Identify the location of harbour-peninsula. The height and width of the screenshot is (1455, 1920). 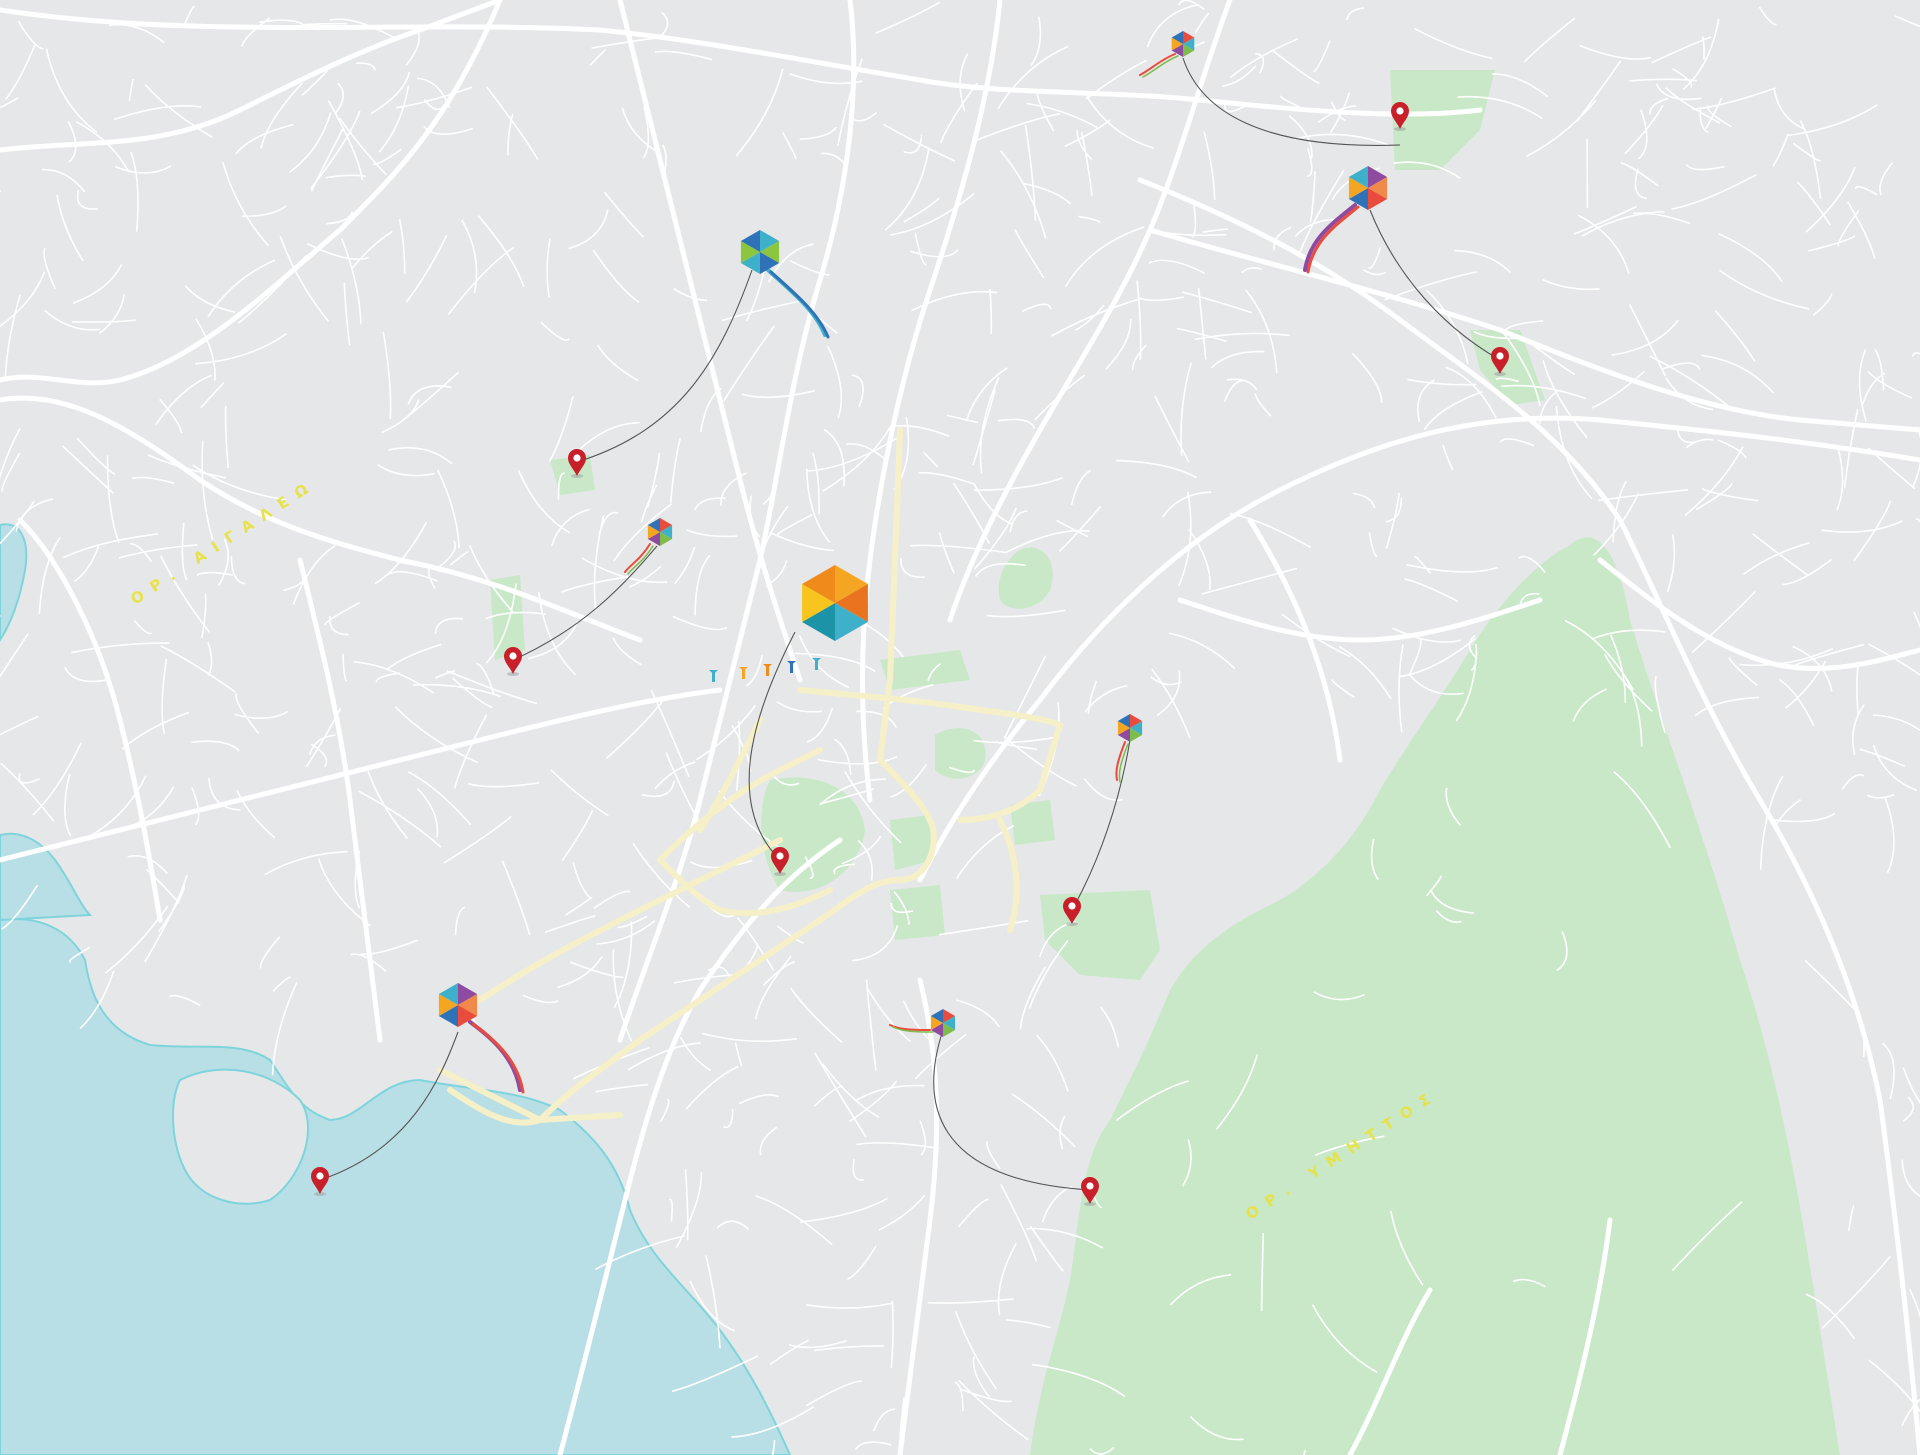
(240, 1136).